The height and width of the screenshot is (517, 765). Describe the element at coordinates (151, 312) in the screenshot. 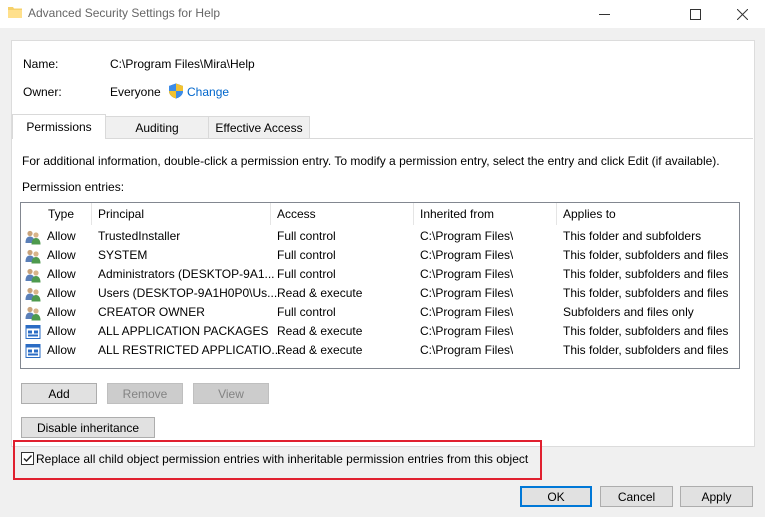

I see `cell-principal: CREATOR OWNER` at that location.